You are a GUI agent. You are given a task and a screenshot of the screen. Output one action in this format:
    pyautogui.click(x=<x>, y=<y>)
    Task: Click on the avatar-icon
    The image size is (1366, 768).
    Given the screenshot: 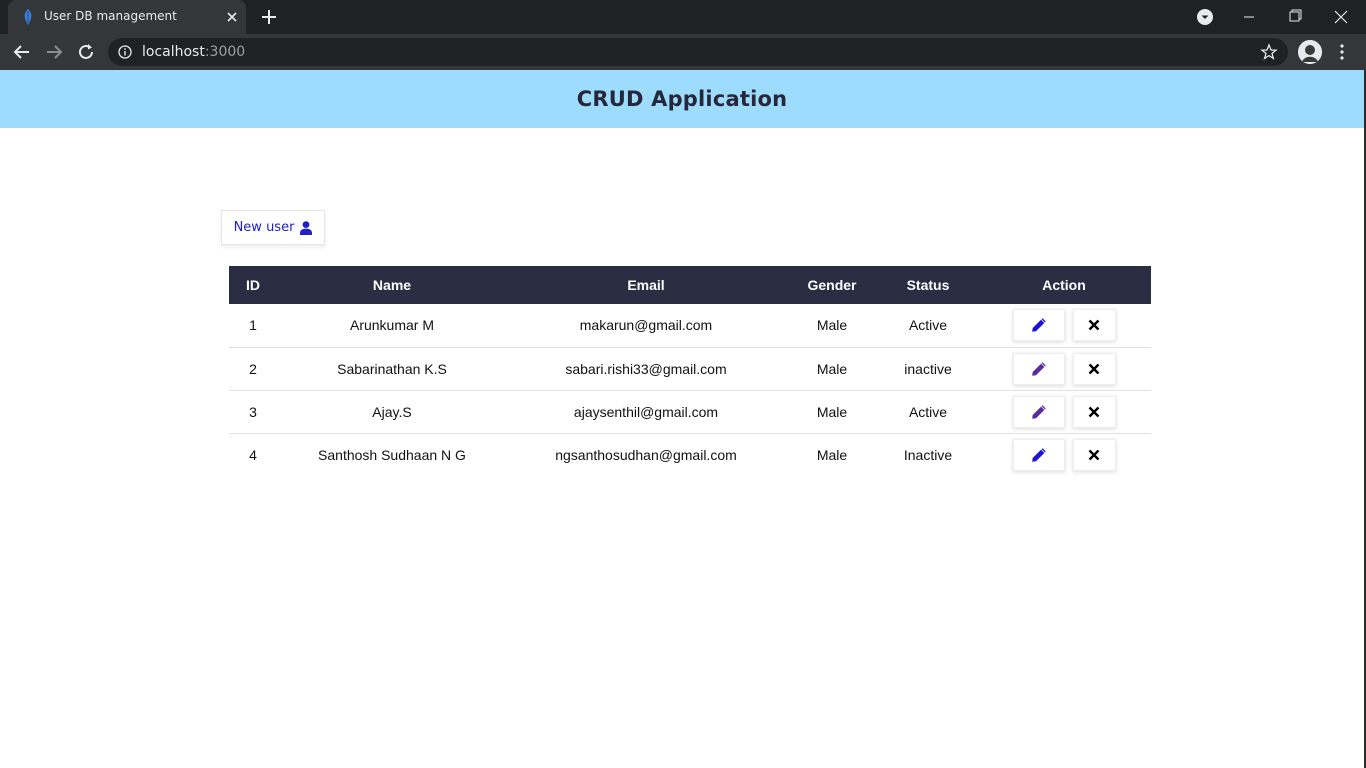 What is the action you would take?
    pyautogui.click(x=1310, y=52)
    